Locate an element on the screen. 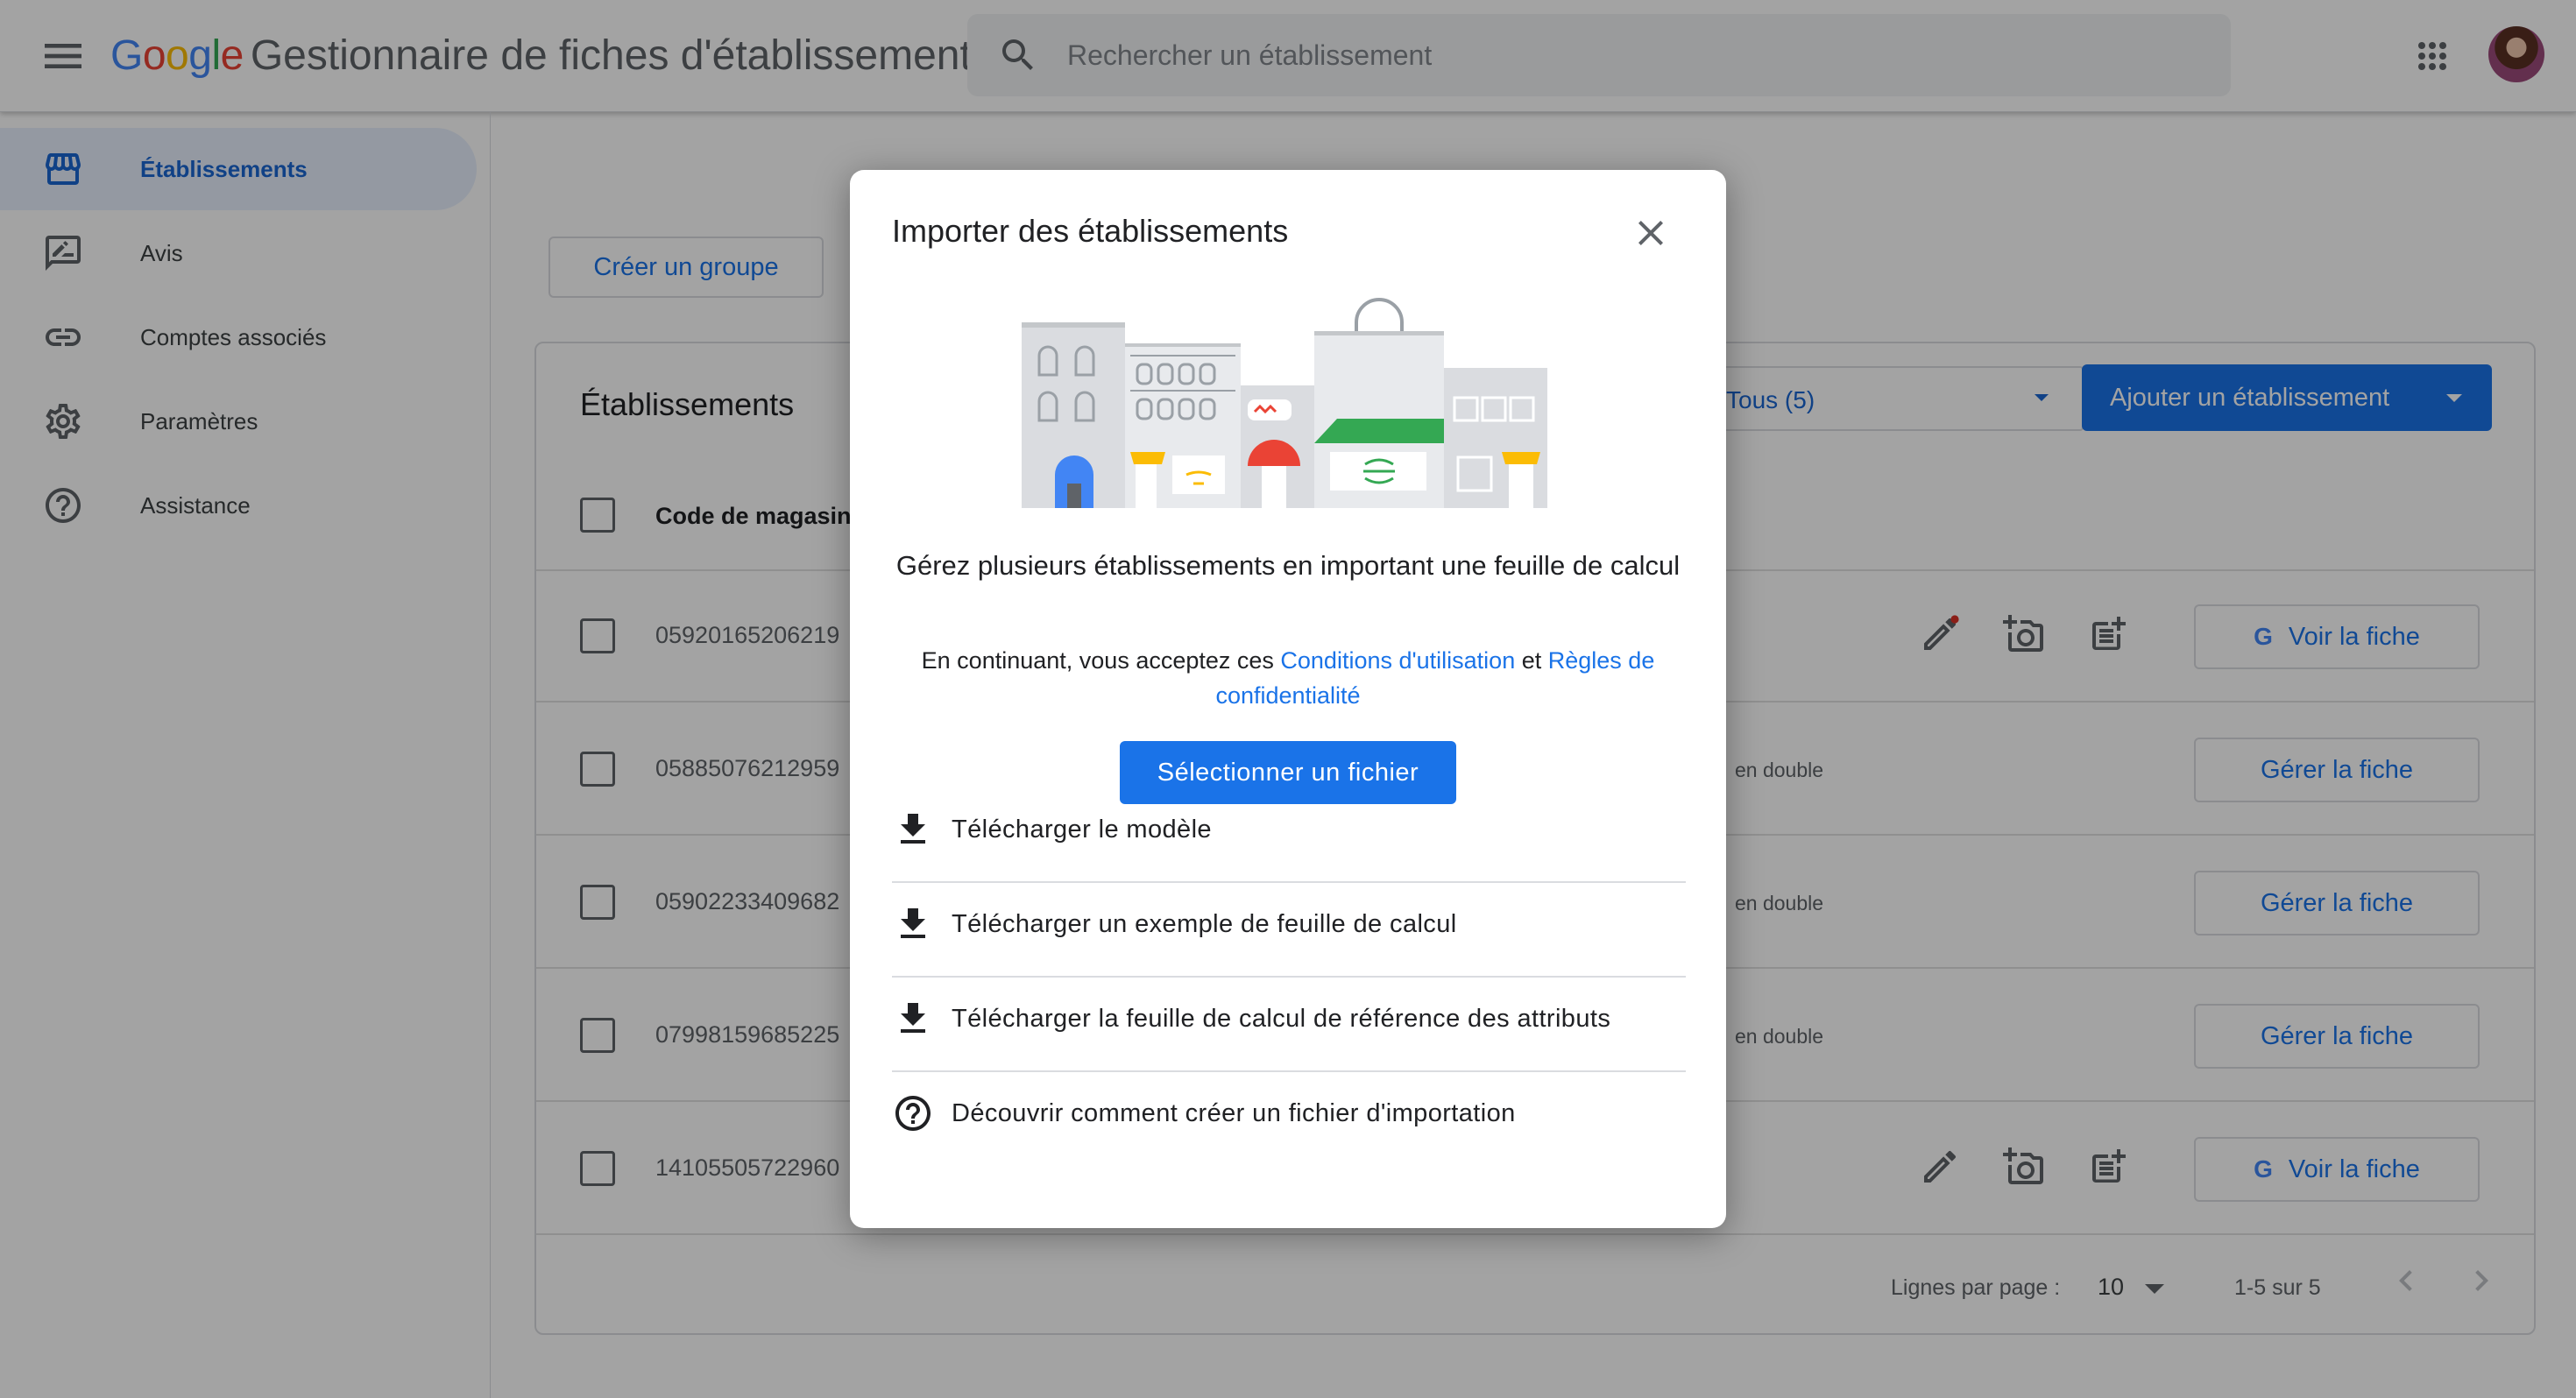 The height and width of the screenshot is (1398, 2576). terms-prefix: En continuant, vous acceptez ces is located at coordinates (1101, 660).